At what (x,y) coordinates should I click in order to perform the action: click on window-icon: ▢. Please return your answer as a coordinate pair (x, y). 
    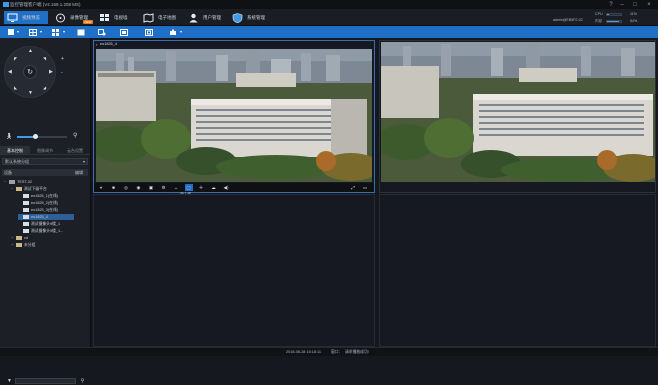
    Looking at the image, I should click on (188, 187).